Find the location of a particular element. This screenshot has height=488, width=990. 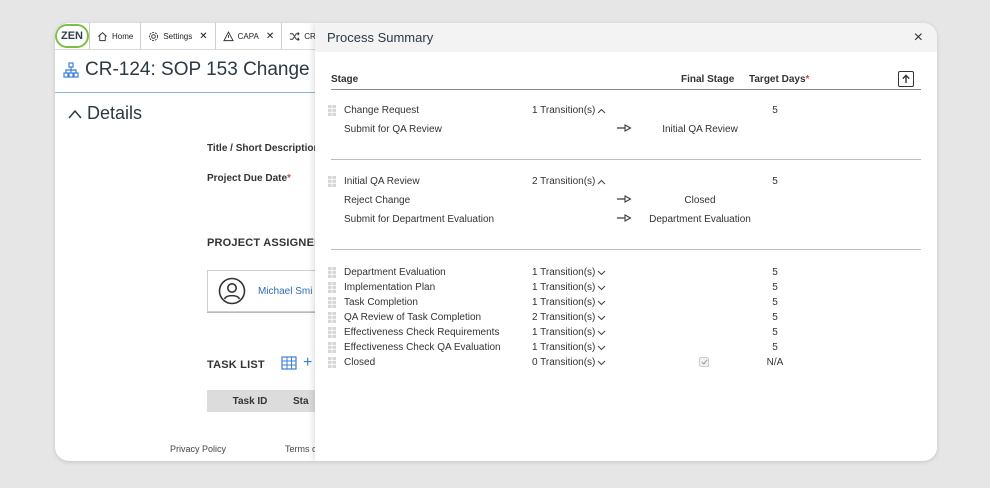

arrow-up-icon is located at coordinates (906, 78).